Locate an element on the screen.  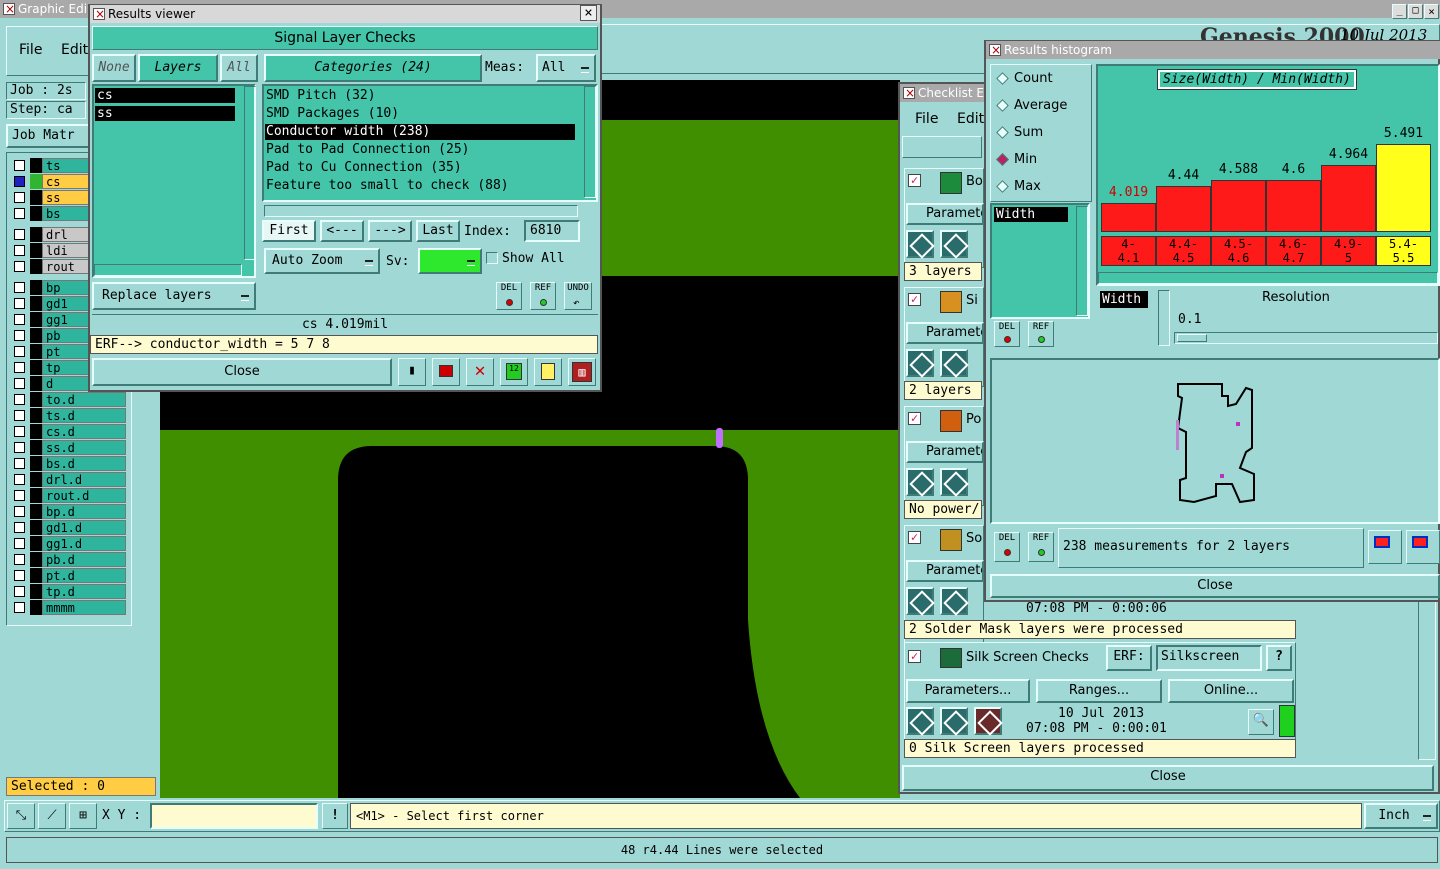
category-item: SMD Pitch (32) is located at coordinates (420, 96).